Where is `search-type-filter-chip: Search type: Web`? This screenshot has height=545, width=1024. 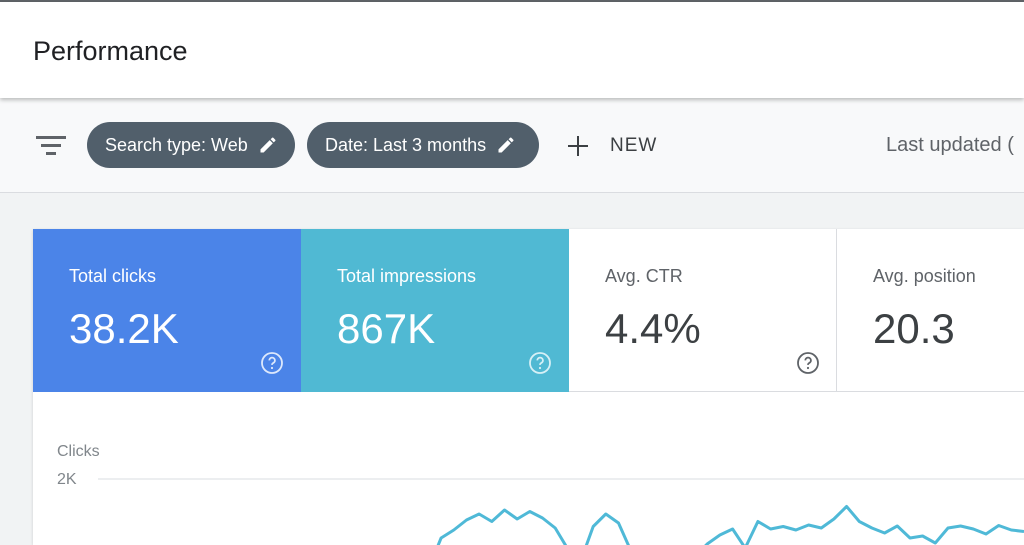
search-type-filter-chip: Search type: Web is located at coordinates (191, 145).